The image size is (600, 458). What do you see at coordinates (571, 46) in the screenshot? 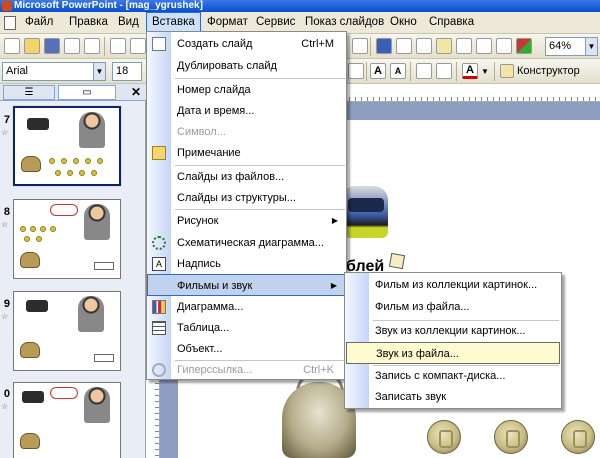
I see `zoom-combo: 64% ▼` at bounding box center [571, 46].